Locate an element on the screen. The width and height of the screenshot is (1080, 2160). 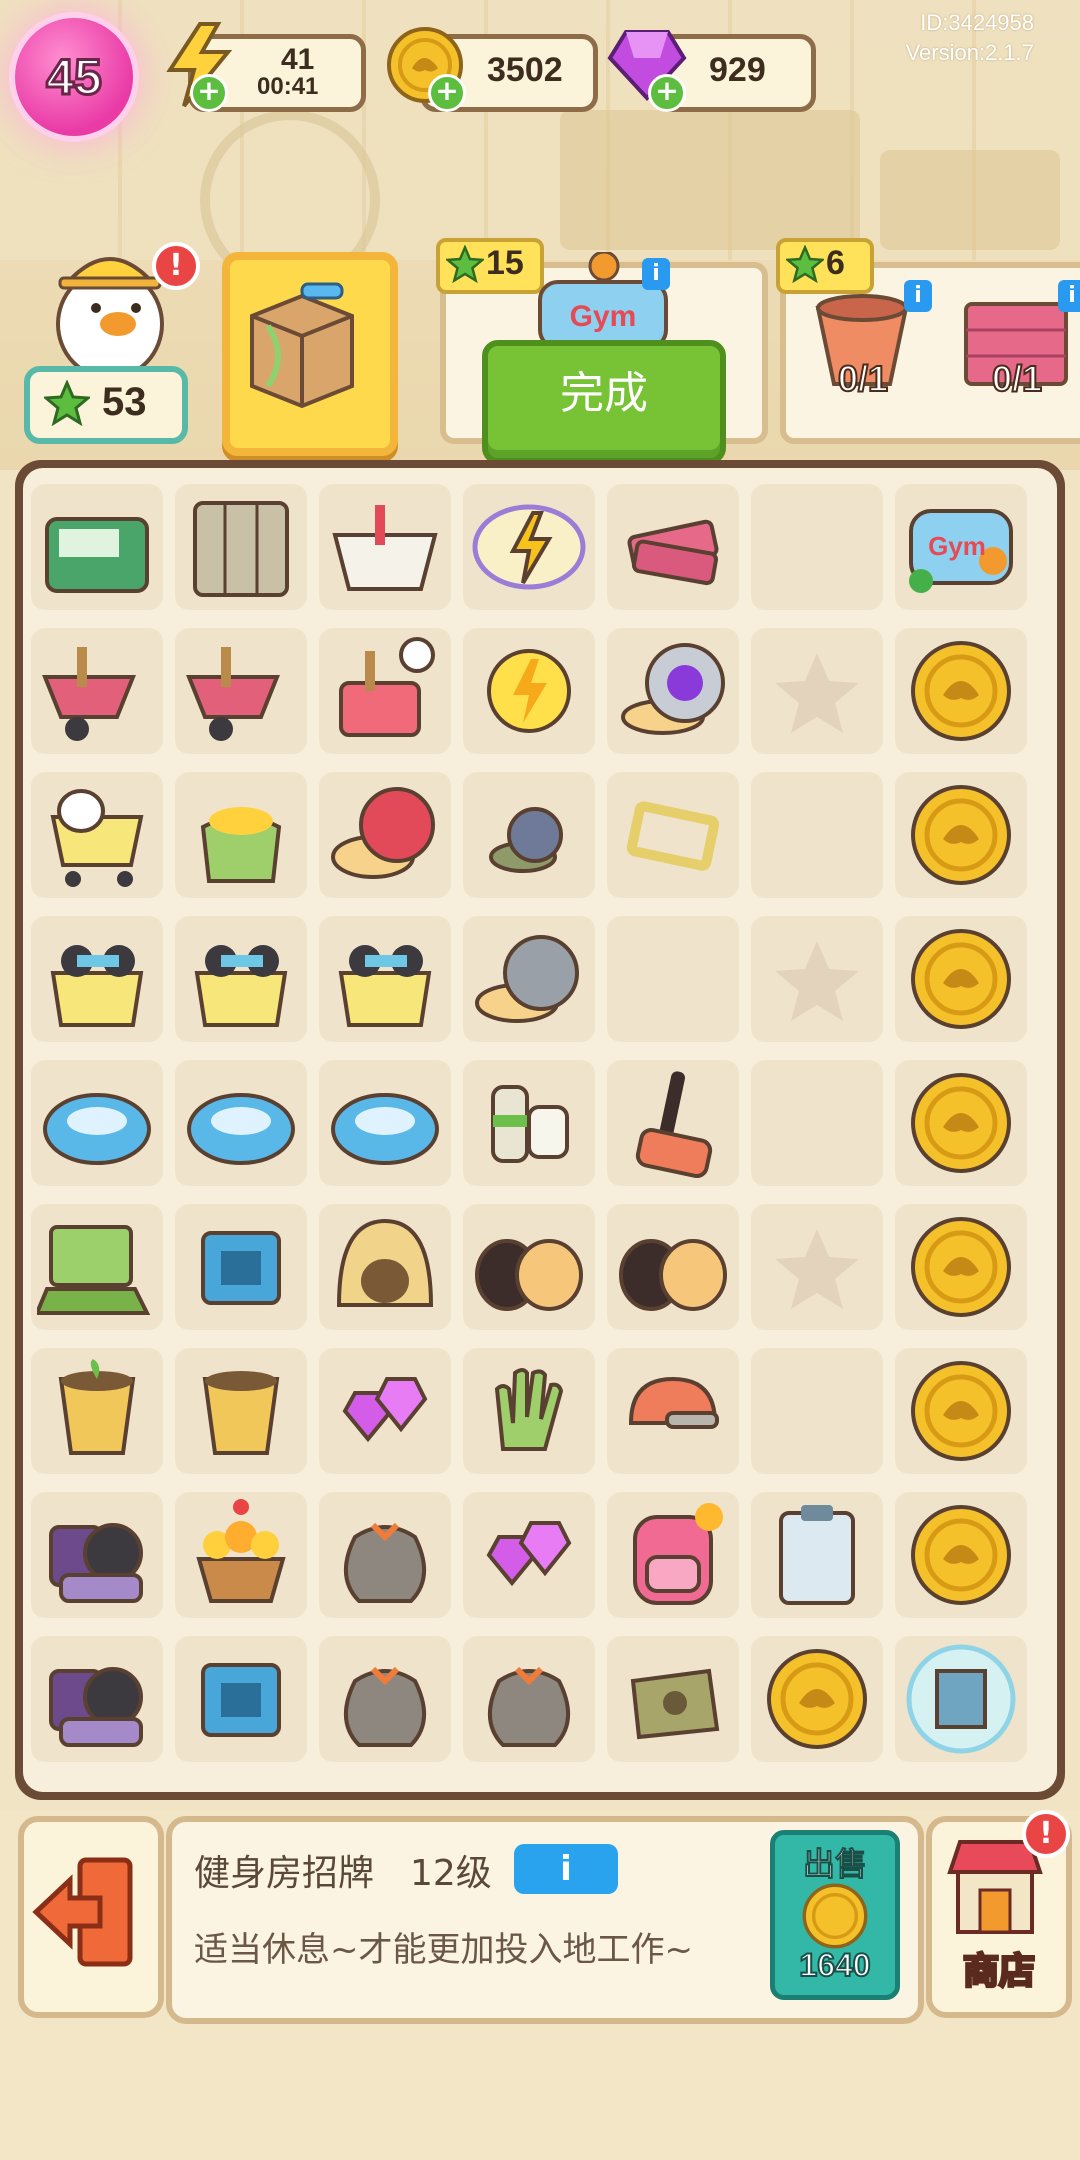
svg-text: Gym is located at coordinates (603, 316).